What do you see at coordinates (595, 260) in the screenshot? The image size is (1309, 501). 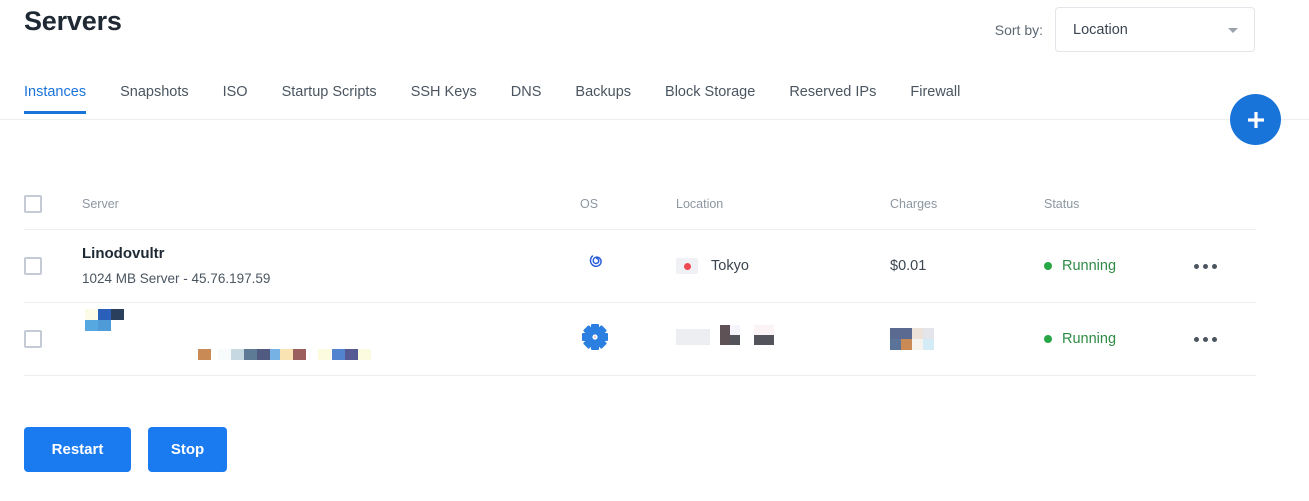 I see `debian-swirl-icon` at bounding box center [595, 260].